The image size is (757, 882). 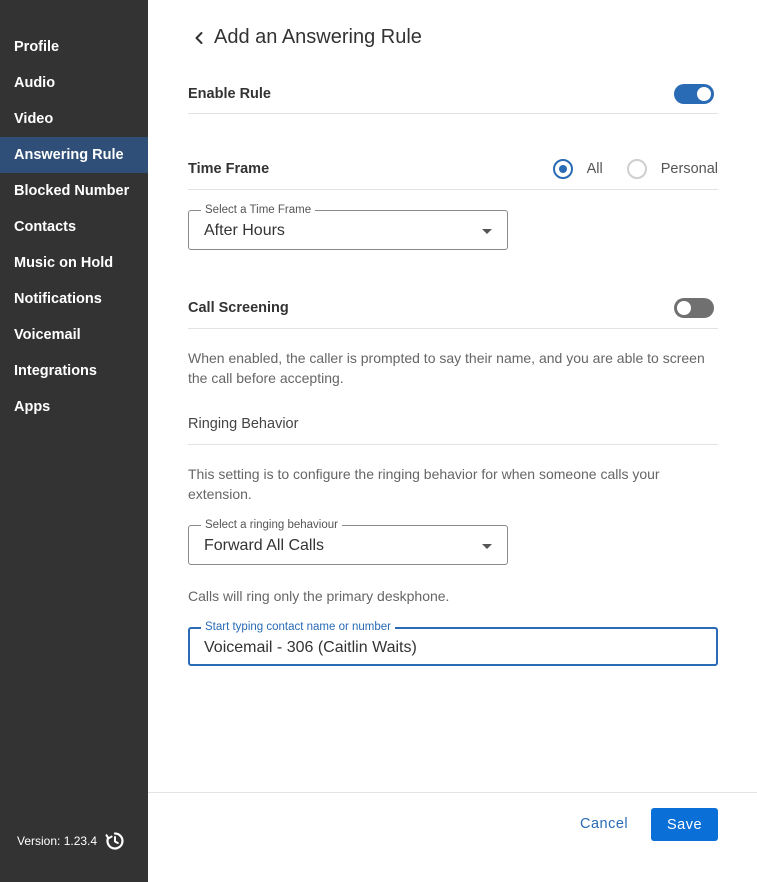 I want to click on radio-all, so click(x=562, y=169).